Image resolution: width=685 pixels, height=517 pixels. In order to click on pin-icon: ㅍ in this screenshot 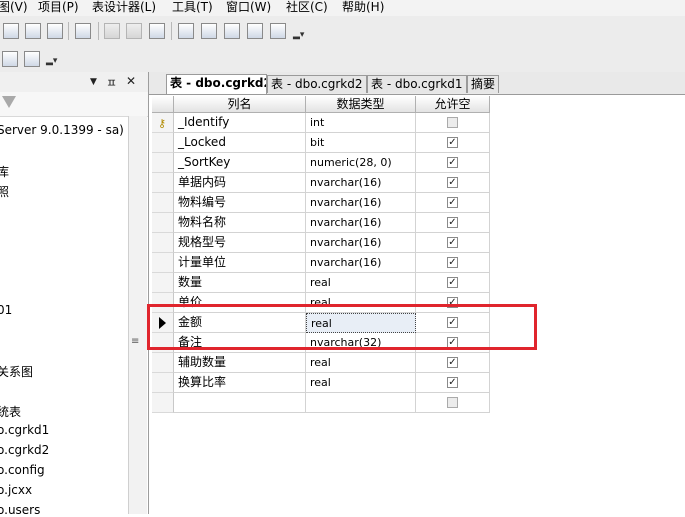, I will do `click(111, 82)`.